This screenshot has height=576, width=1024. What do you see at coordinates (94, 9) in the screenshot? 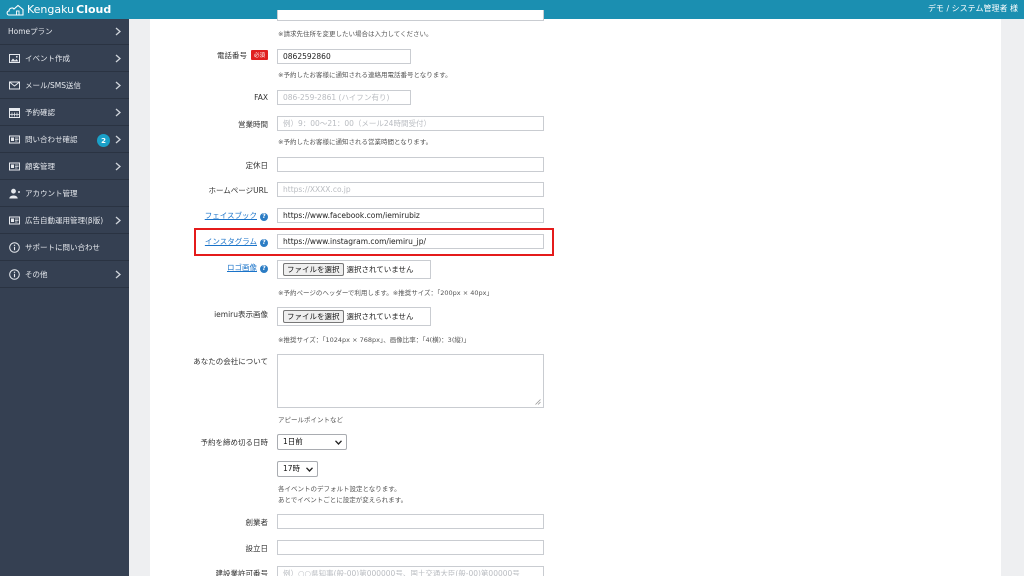
I see `logo-suffix: Cloud` at bounding box center [94, 9].